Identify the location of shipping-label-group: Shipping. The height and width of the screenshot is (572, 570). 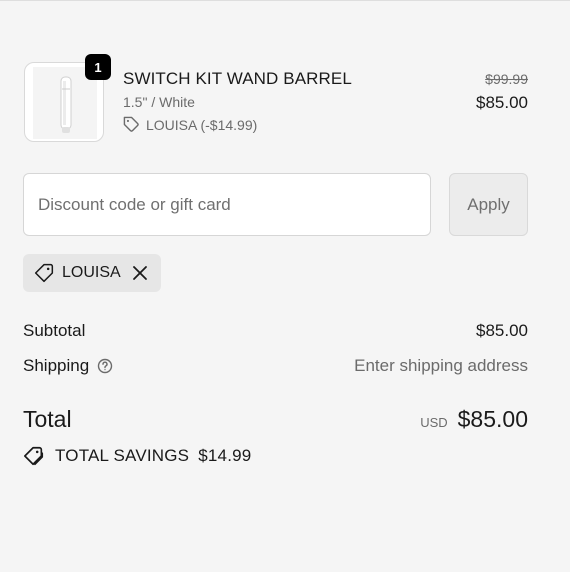
(68, 366).